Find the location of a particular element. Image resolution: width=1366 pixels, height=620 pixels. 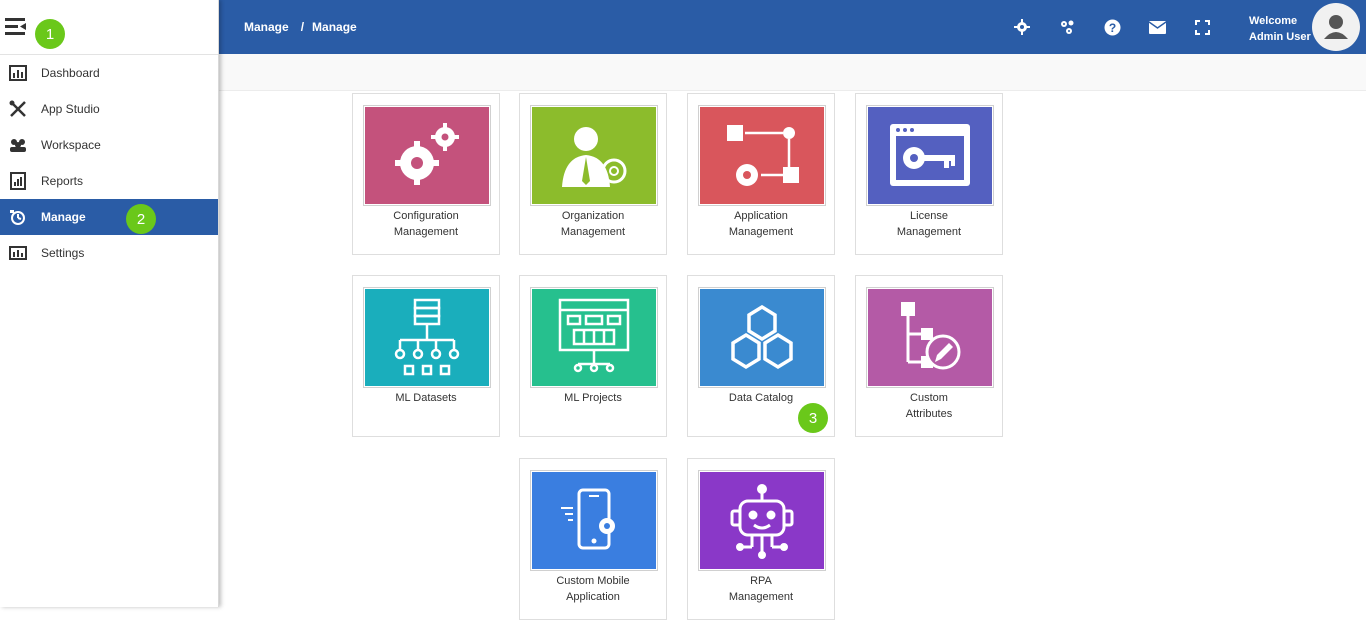

mail-icon is located at coordinates (1157, 27).